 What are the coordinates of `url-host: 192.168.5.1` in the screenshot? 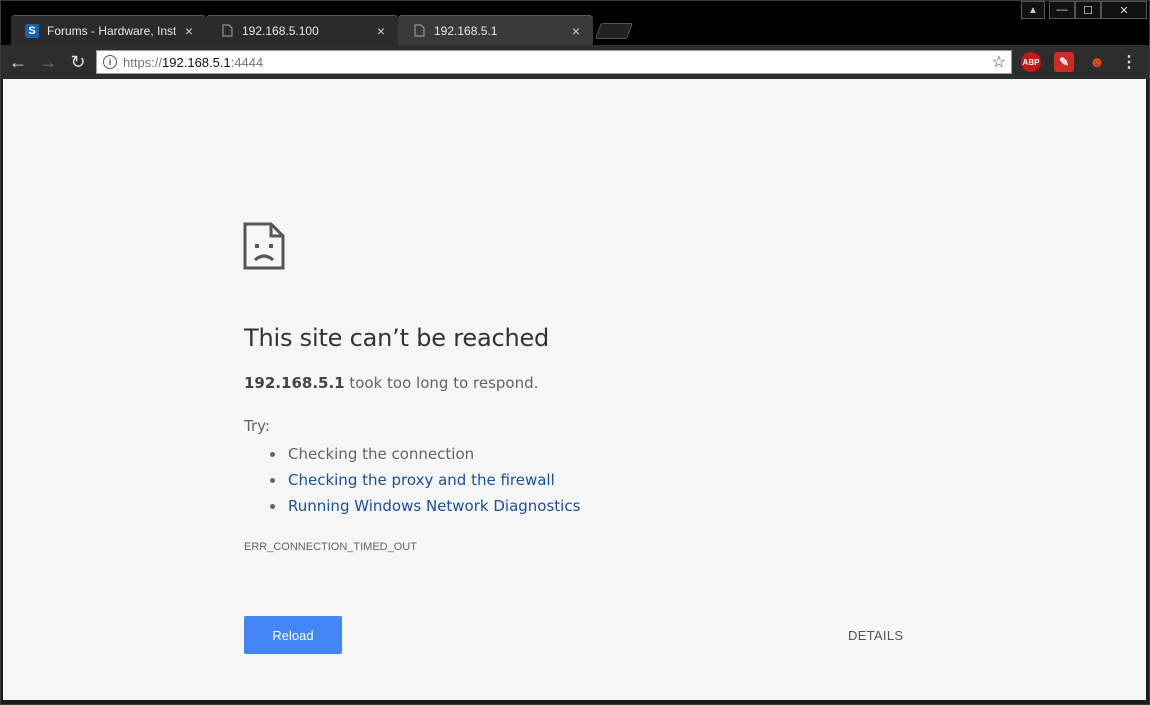 It's located at (196, 62).